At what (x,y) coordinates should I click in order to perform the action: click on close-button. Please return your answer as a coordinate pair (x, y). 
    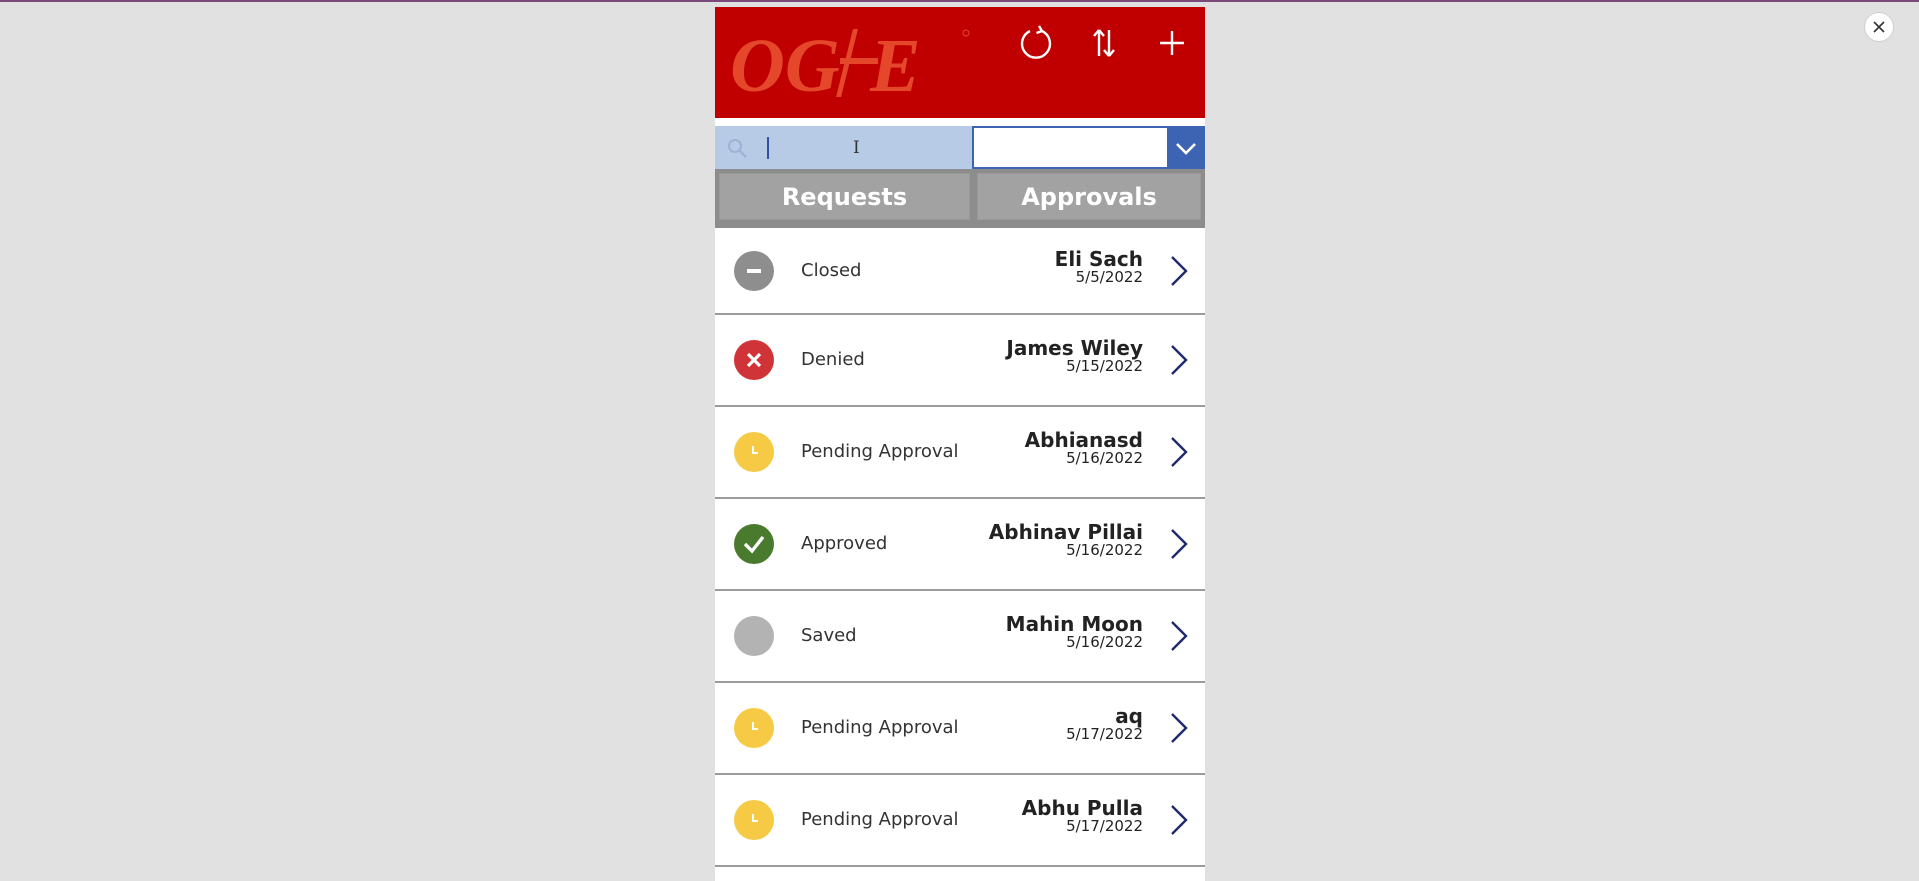
    Looking at the image, I should click on (1879, 27).